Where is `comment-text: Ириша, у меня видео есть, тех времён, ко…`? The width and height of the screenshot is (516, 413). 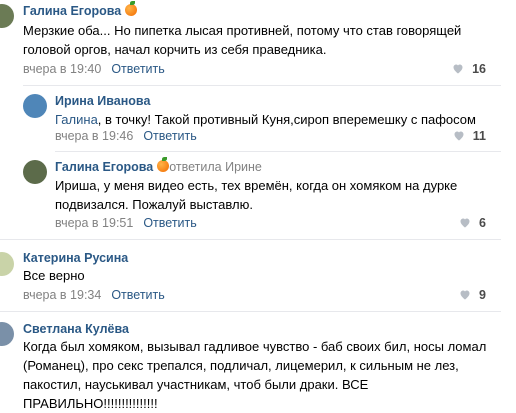
comment-text: Ириша, у меня видео есть, тех времён, ко… is located at coordinates (256, 195).